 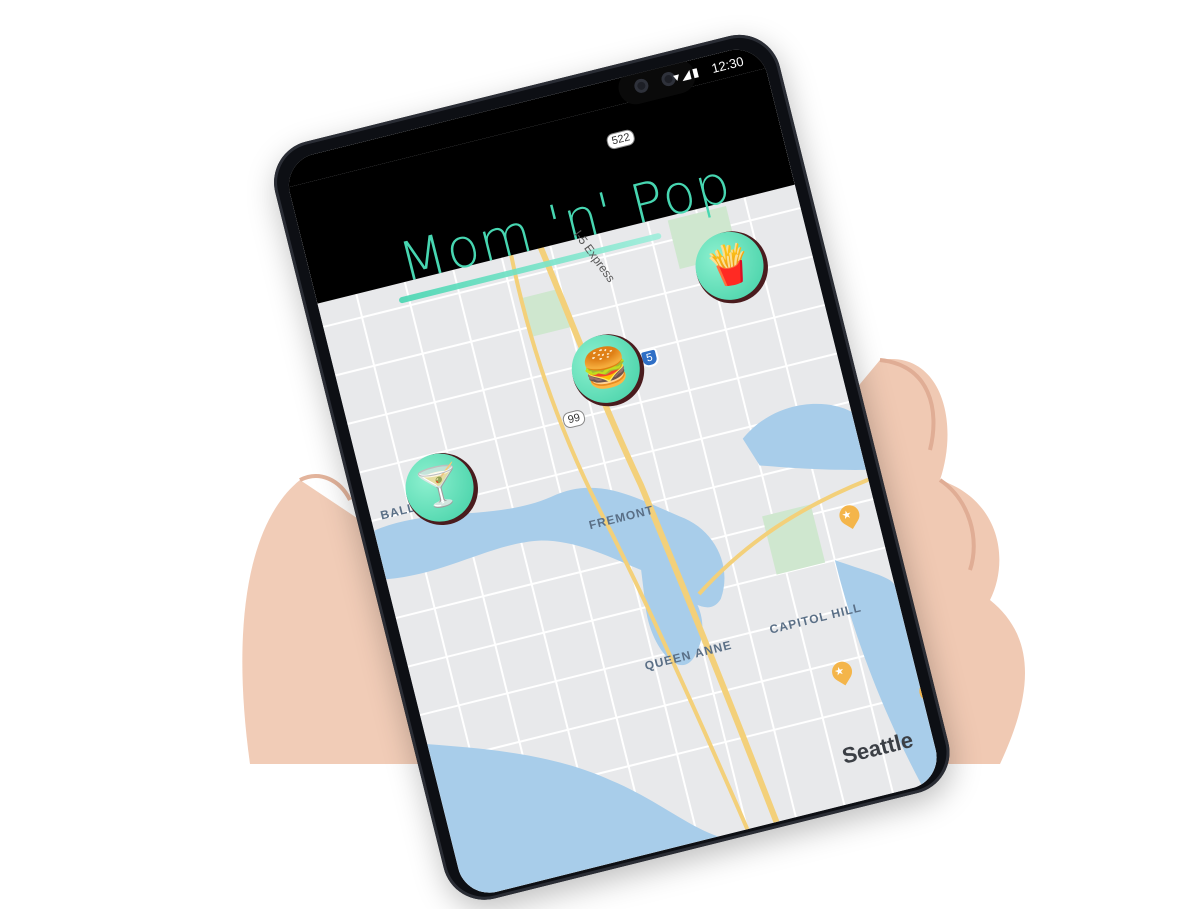 I want to click on status-time: 12:30, so click(x=727, y=65).